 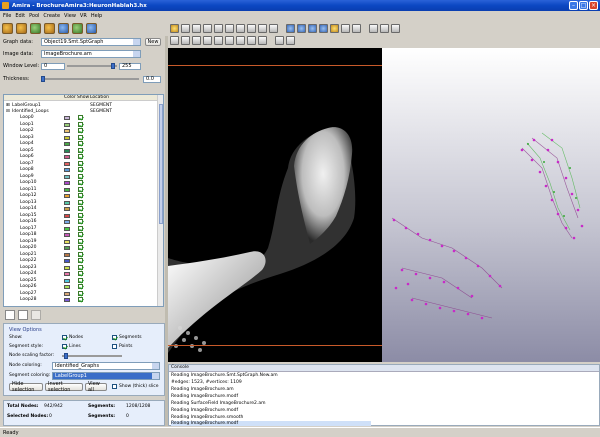 What do you see at coordinates (583, 5) in the screenshot?
I see `maximize-button: □` at bounding box center [583, 5].